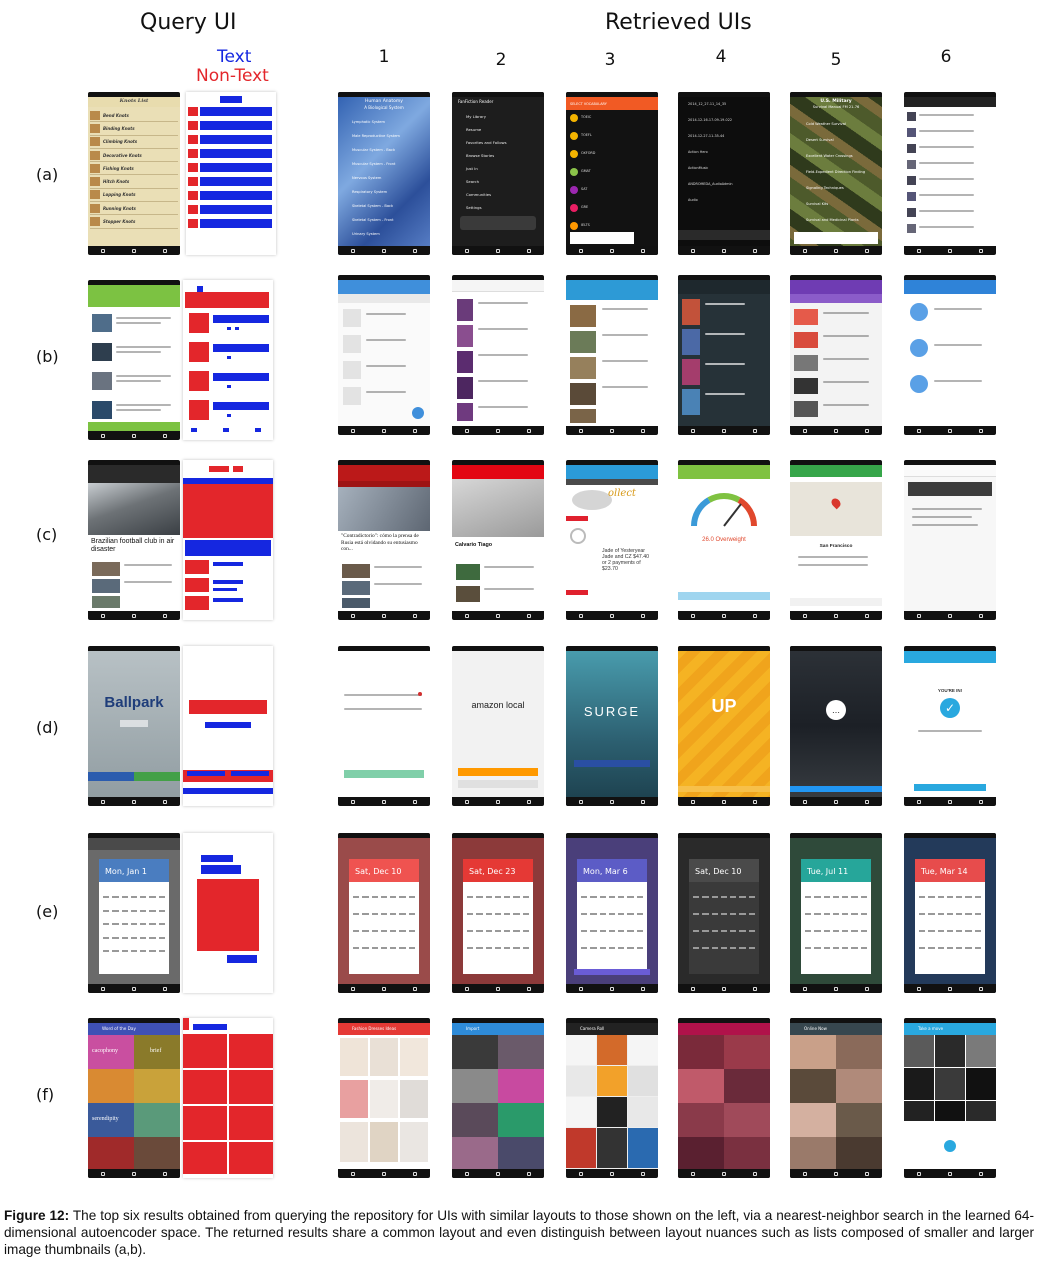 The image size is (1040, 1280). What do you see at coordinates (228, 540) in the screenshot?
I see `query-mask-c` at bounding box center [228, 540].